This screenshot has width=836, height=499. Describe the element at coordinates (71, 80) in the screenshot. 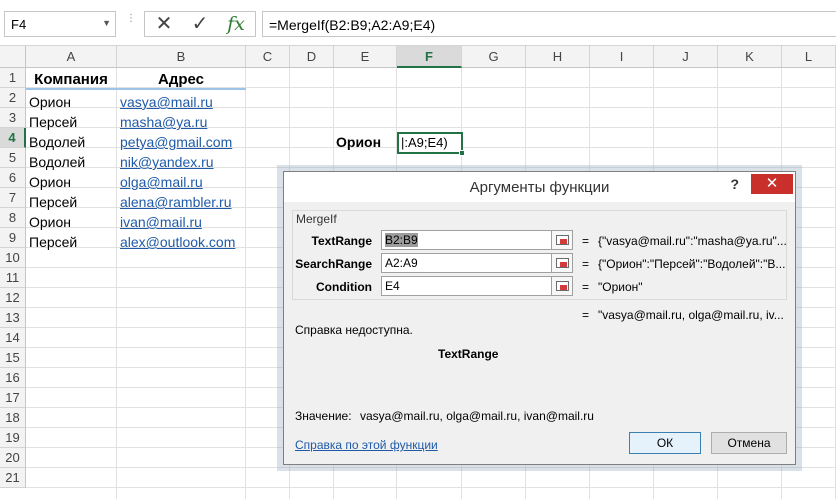

I see `cell-a1: Компания` at that location.